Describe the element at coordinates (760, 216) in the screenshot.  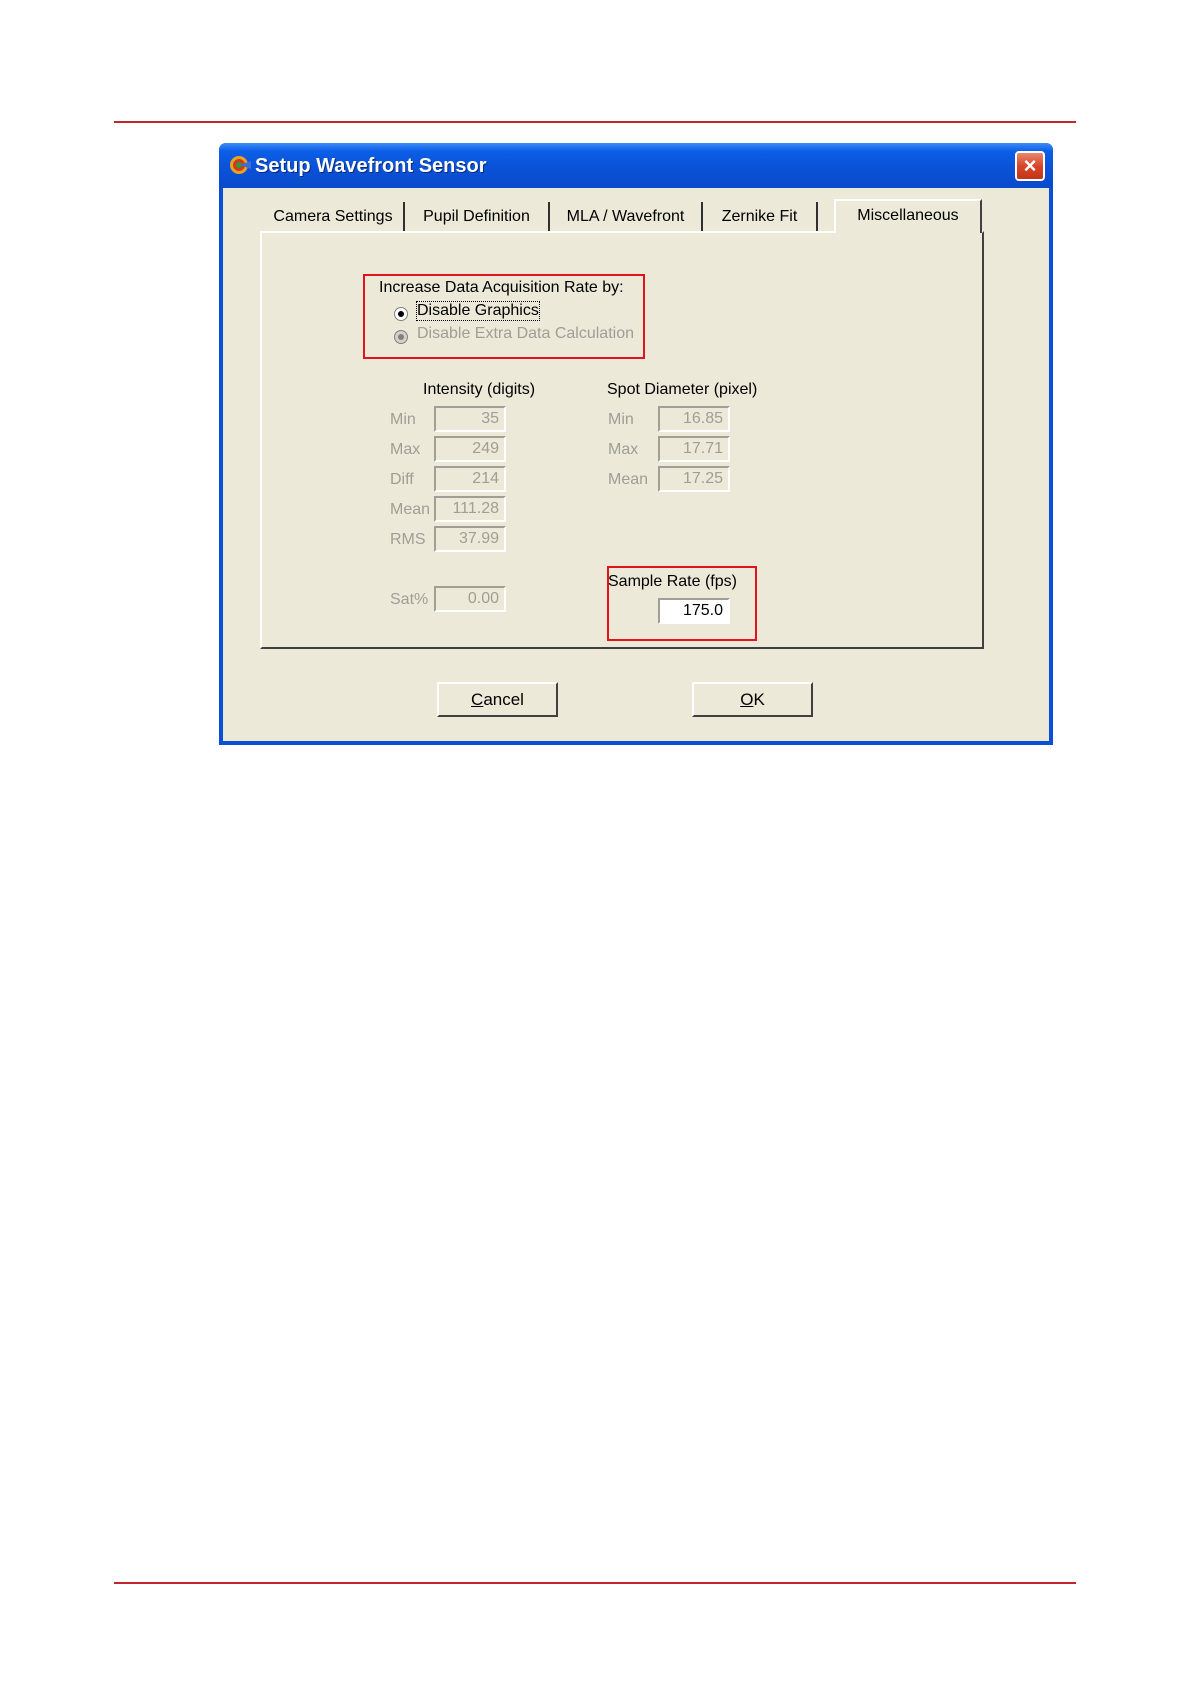
I see `tab-zernike-fit: Zernike Fit` at that location.